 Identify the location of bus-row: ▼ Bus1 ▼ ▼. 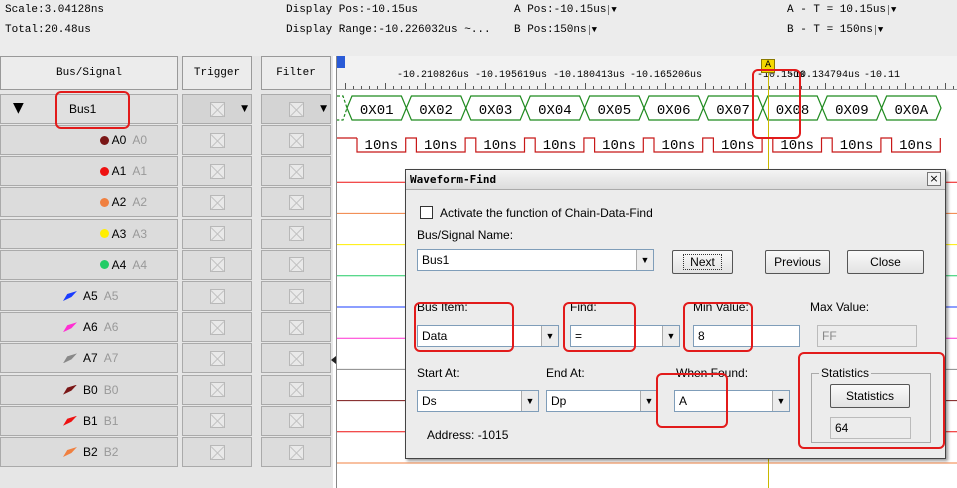
(166, 108).